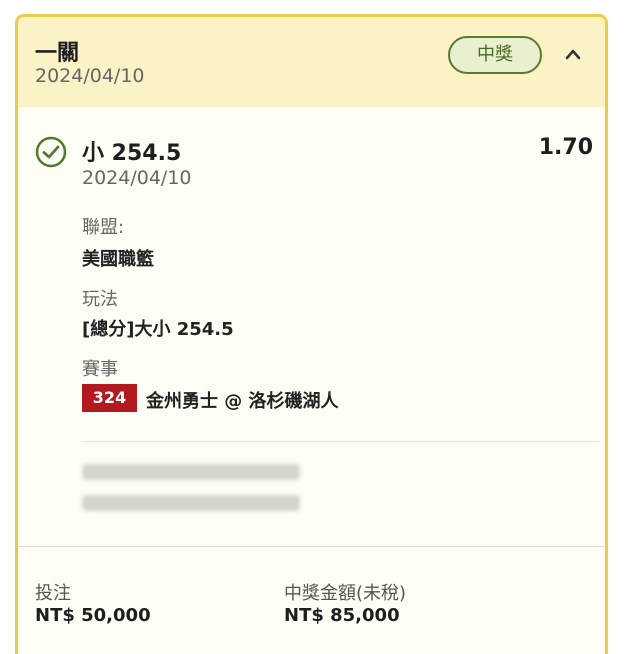 Image resolution: width=633 pixels, height=654 pixels. What do you see at coordinates (118, 259) in the screenshot?
I see `league-value: 美國職籃` at bounding box center [118, 259].